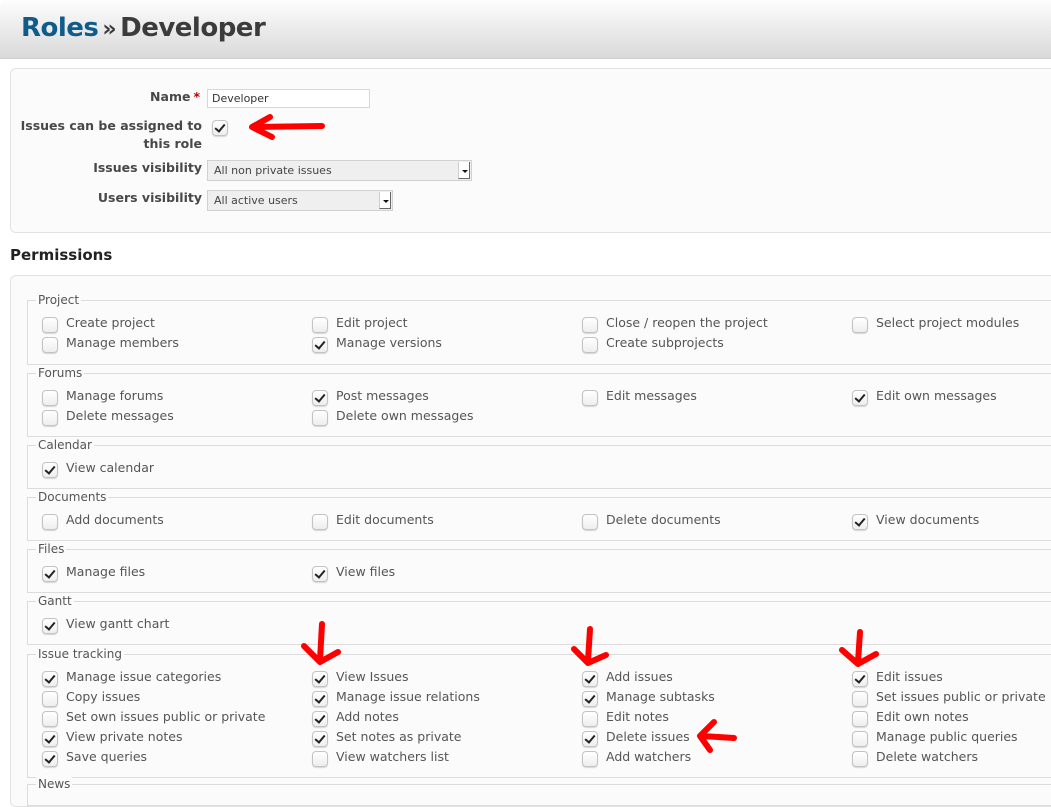 The height and width of the screenshot is (807, 1051). I want to click on group-legend: Calendar, so click(65, 445).